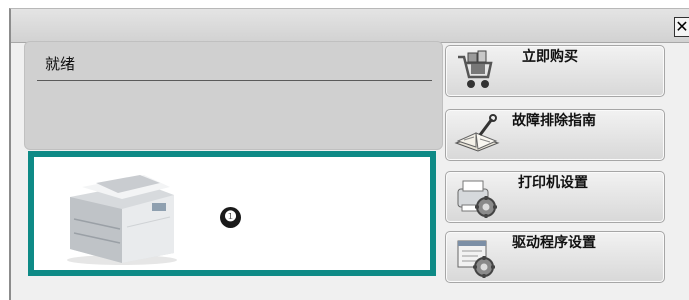 This screenshot has height=300, width=689. I want to click on driver-settings-button: 驱动程序设置, so click(555, 257).